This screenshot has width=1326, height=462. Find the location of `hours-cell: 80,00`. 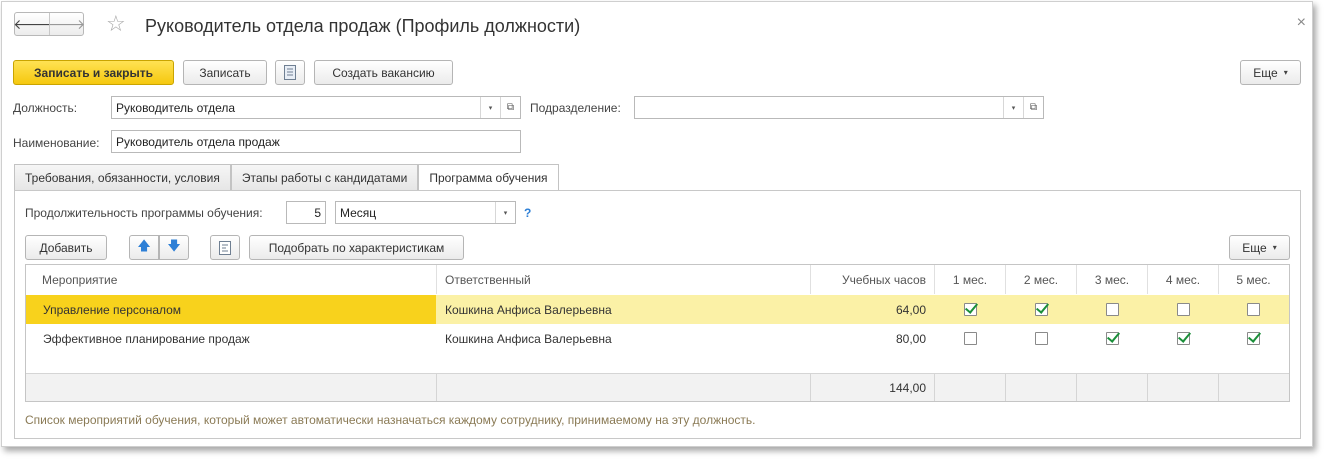

hours-cell: 80,00 is located at coordinates (910, 338).